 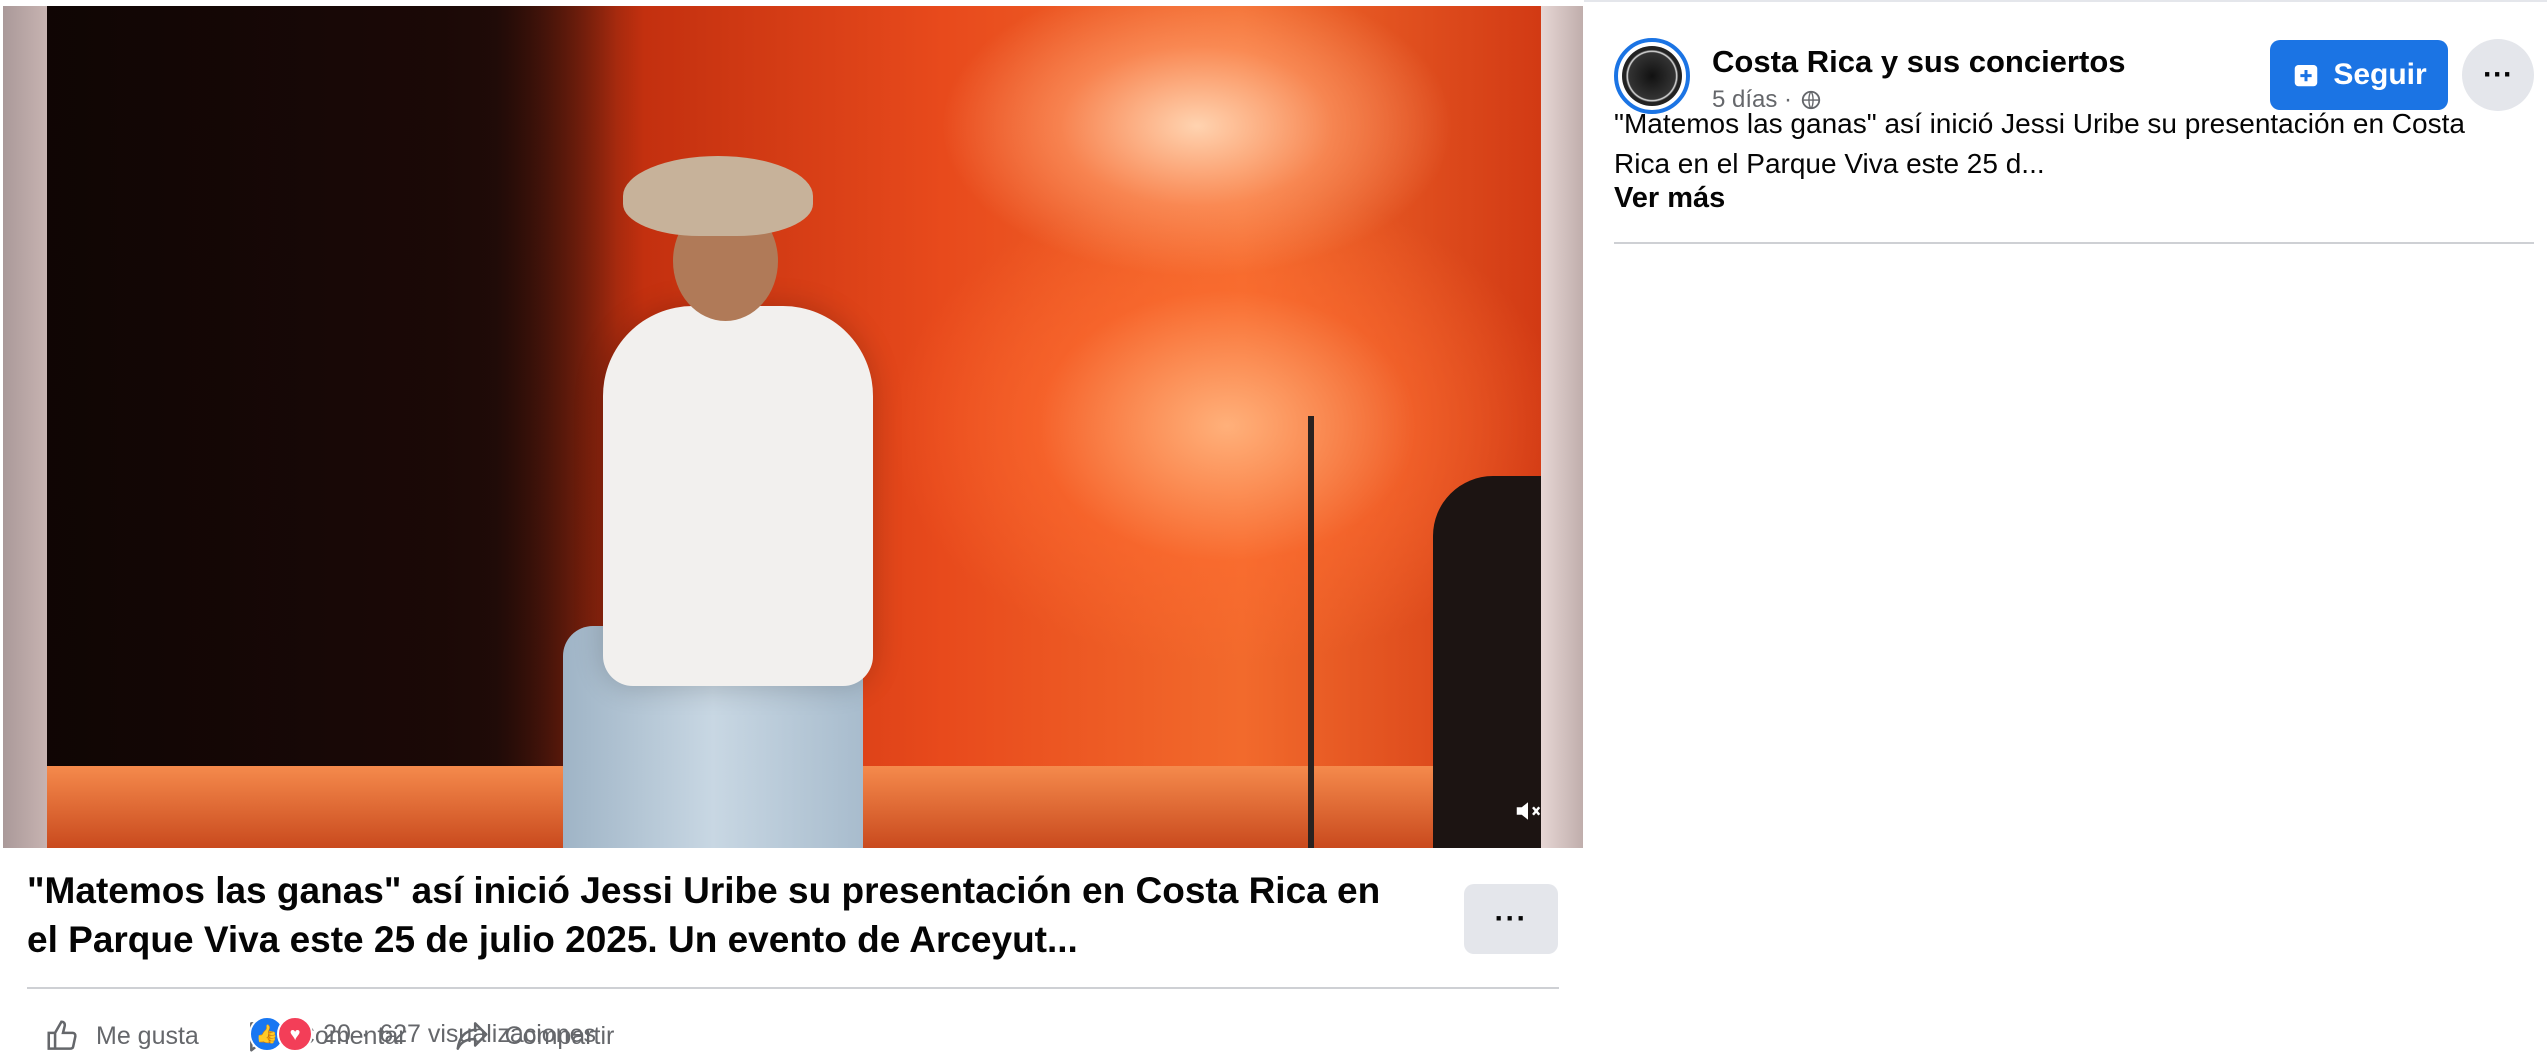 What do you see at coordinates (718, 196) in the screenshot?
I see `cowboy-hat` at bounding box center [718, 196].